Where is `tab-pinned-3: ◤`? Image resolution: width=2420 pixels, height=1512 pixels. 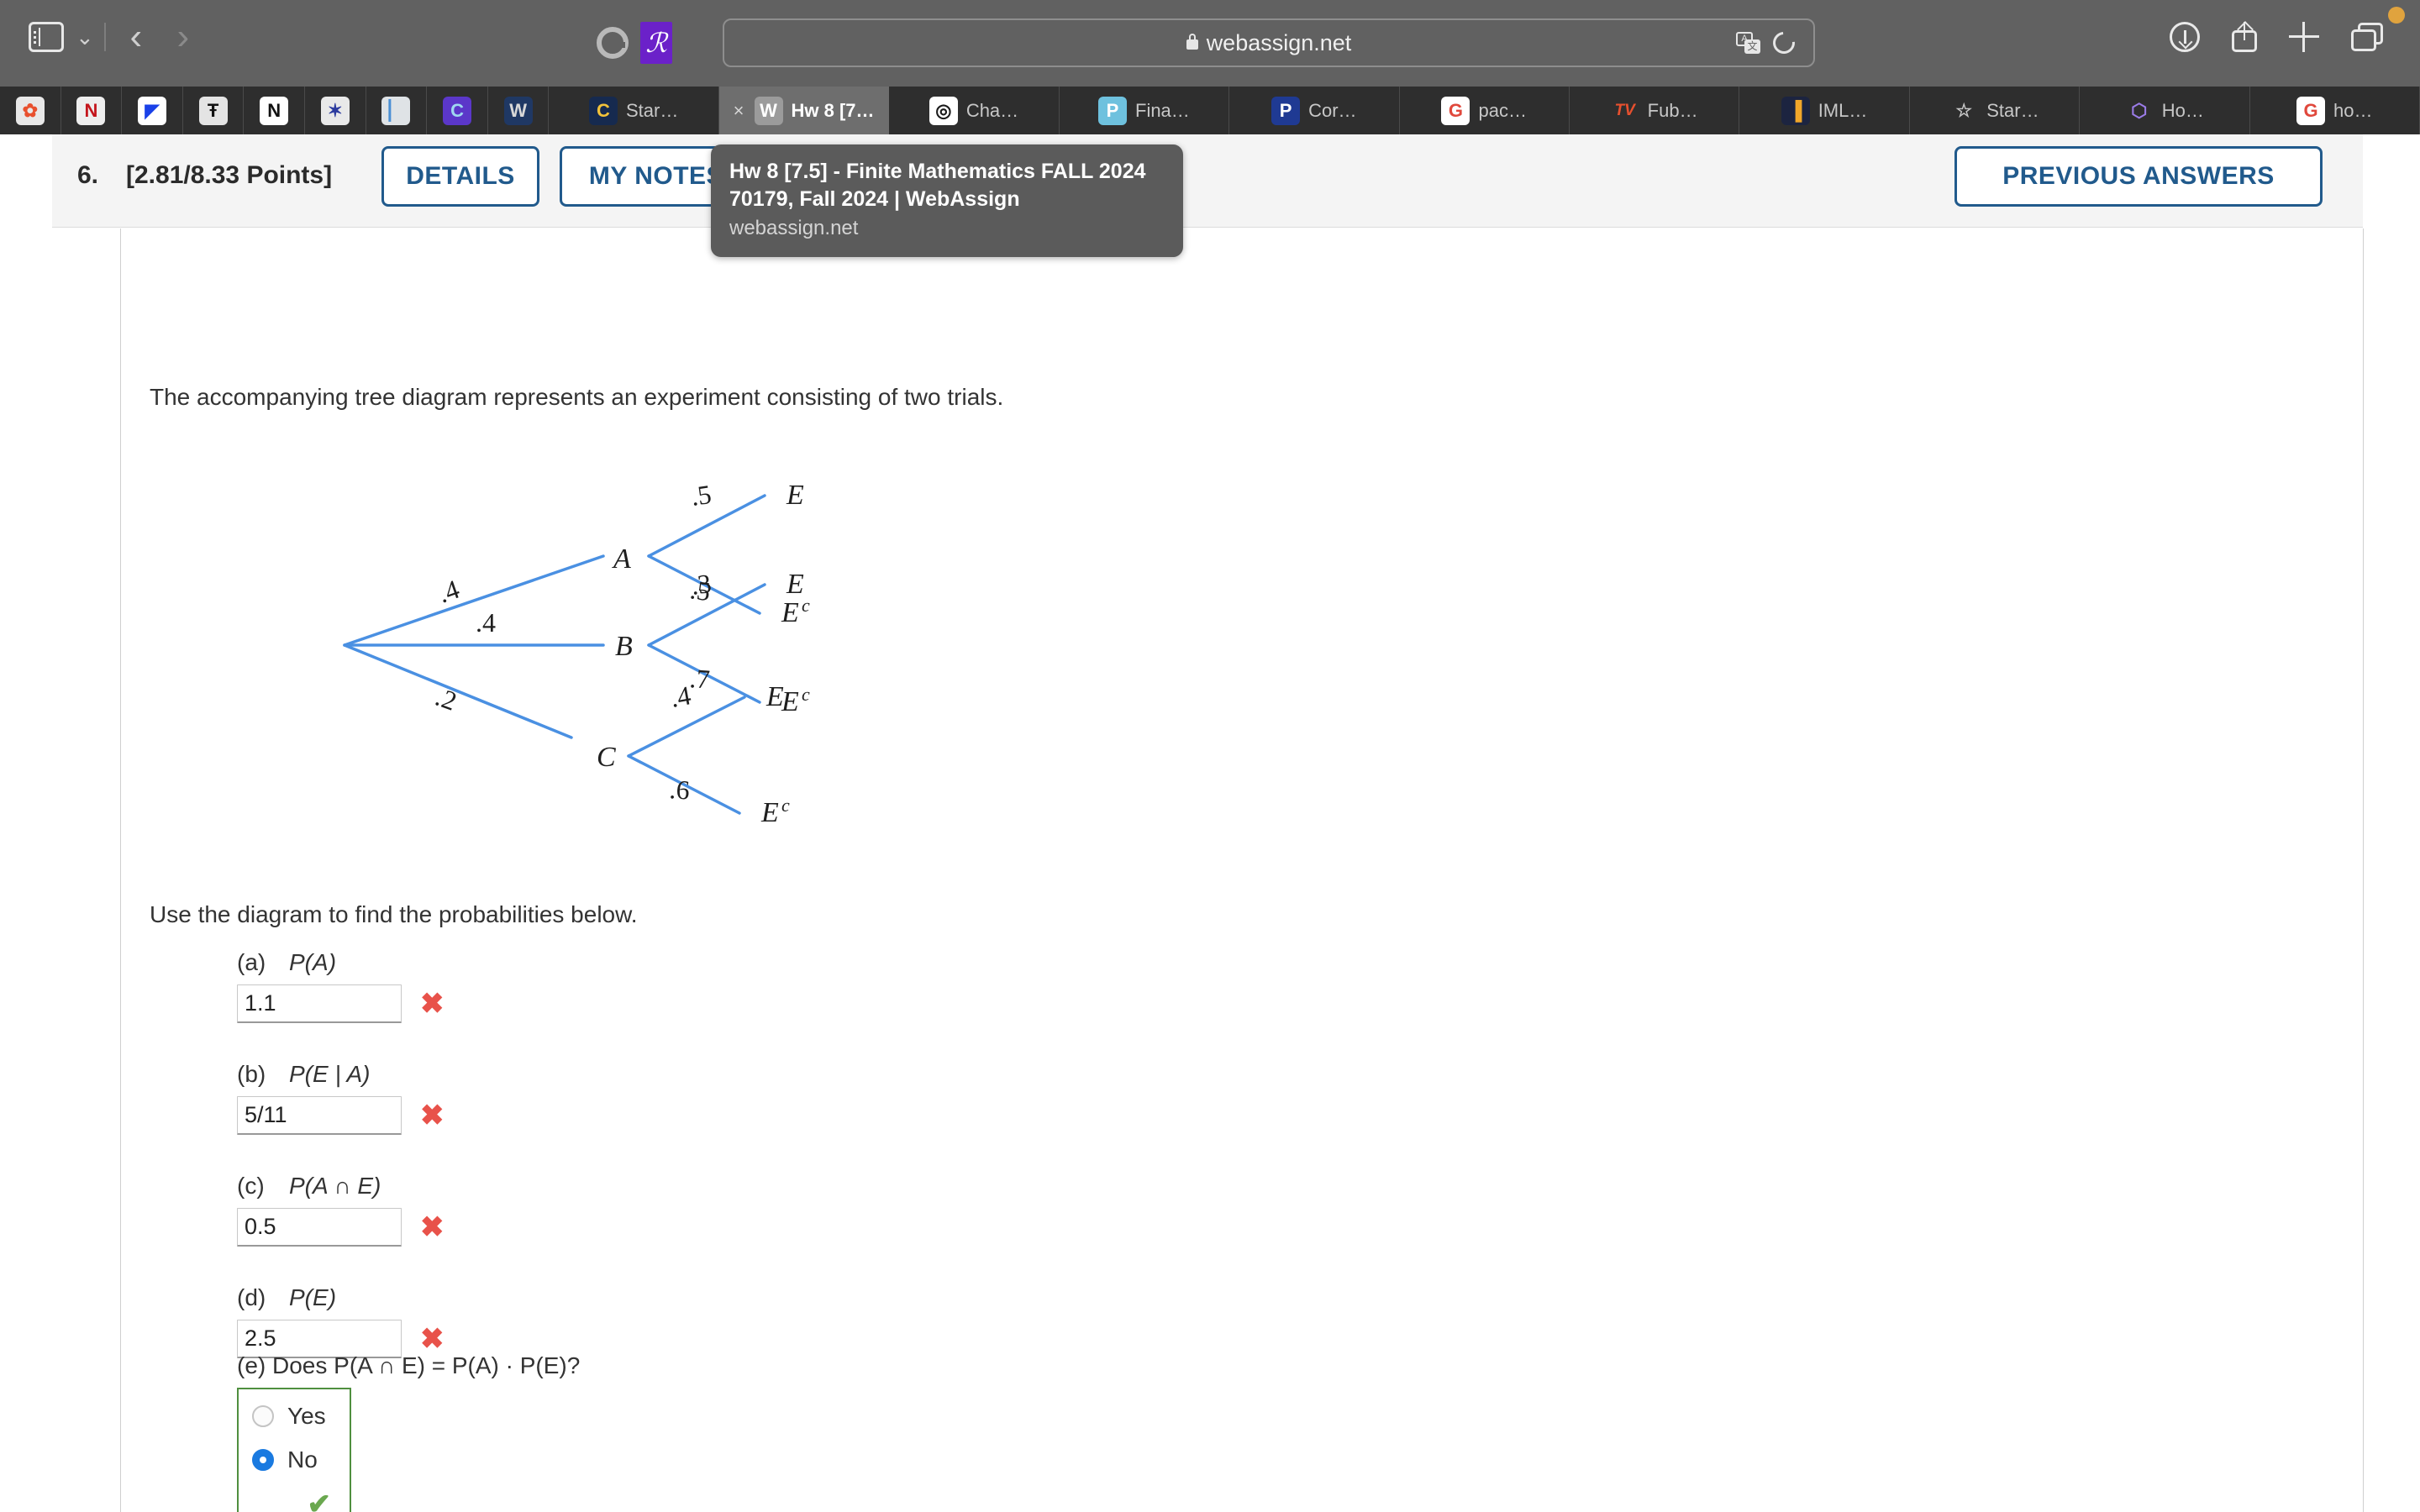 tab-pinned-3: ◤ is located at coordinates (153, 110).